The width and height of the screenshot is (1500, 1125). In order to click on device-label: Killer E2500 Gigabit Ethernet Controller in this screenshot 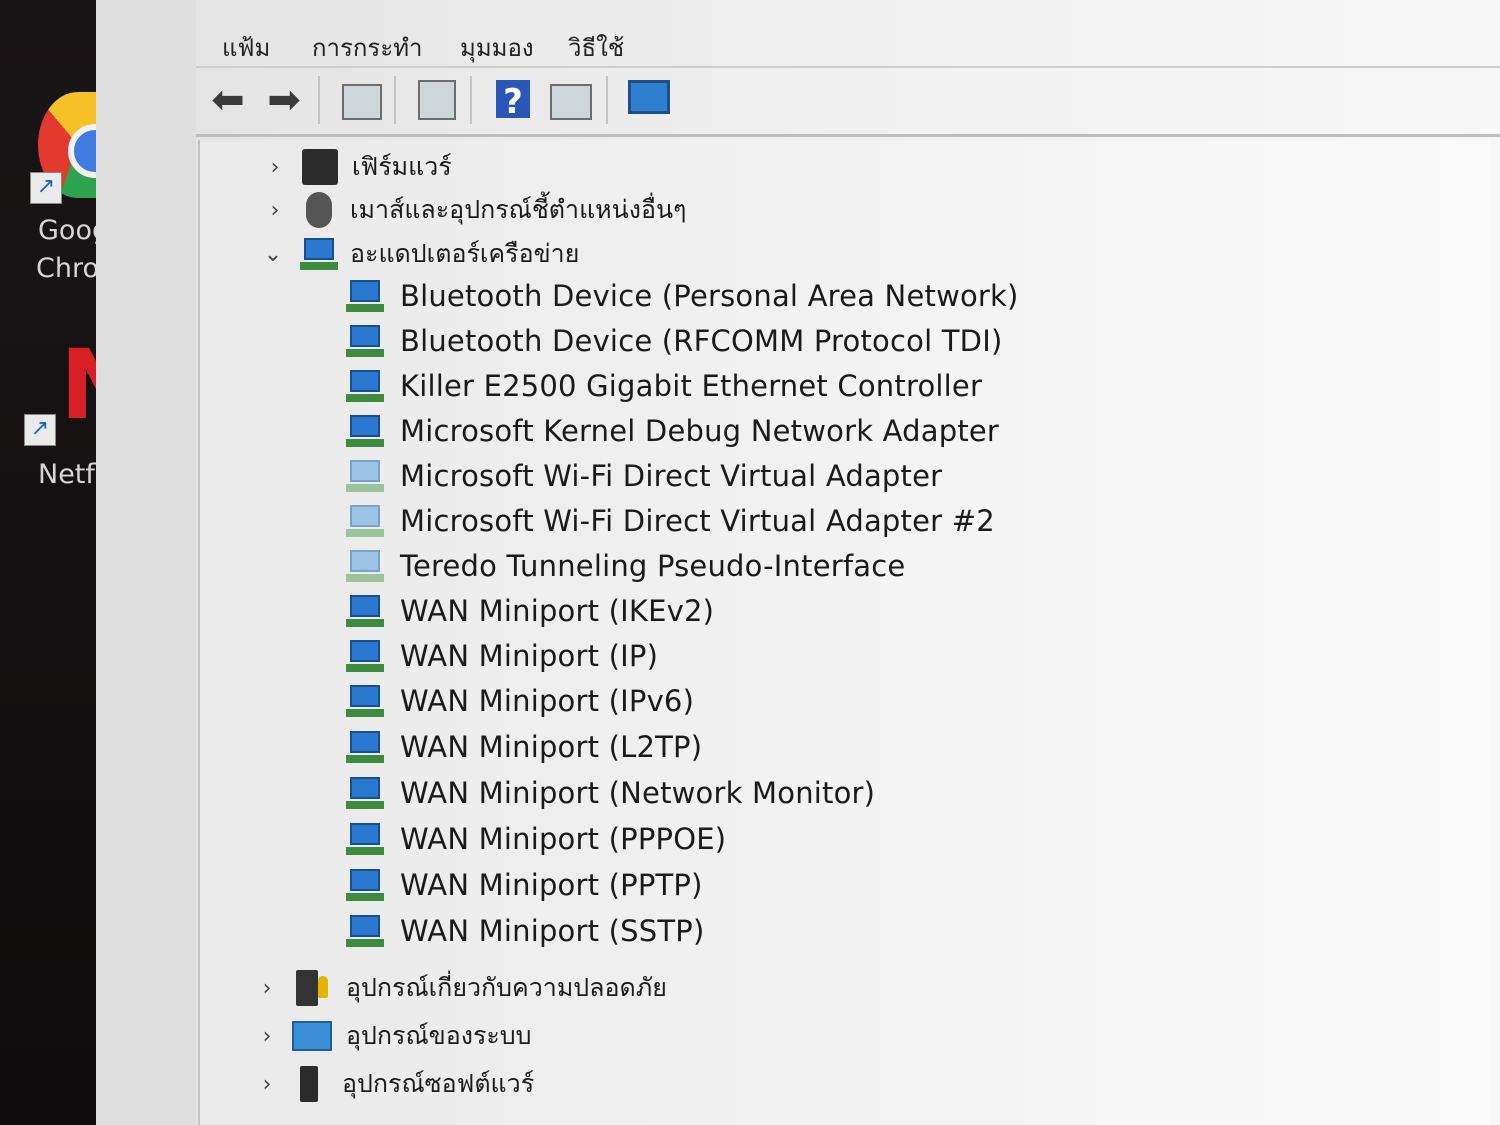, I will do `click(691, 386)`.